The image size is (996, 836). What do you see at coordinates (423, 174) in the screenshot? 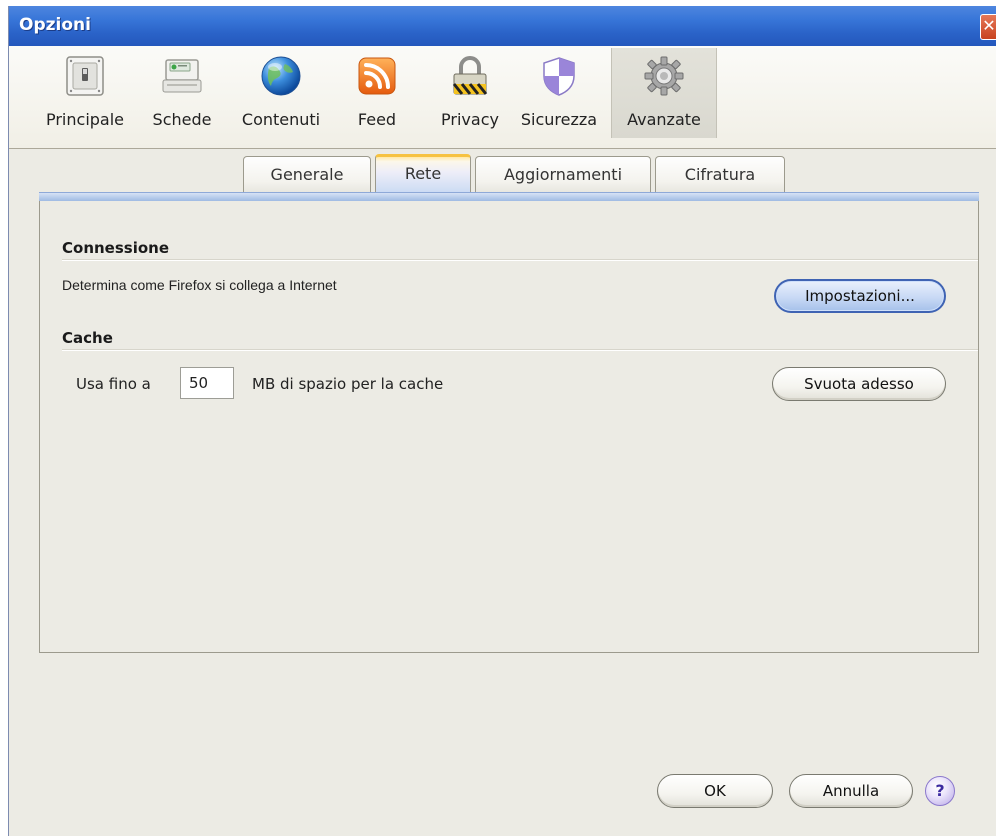
I see `tab-rete: Rete` at bounding box center [423, 174].